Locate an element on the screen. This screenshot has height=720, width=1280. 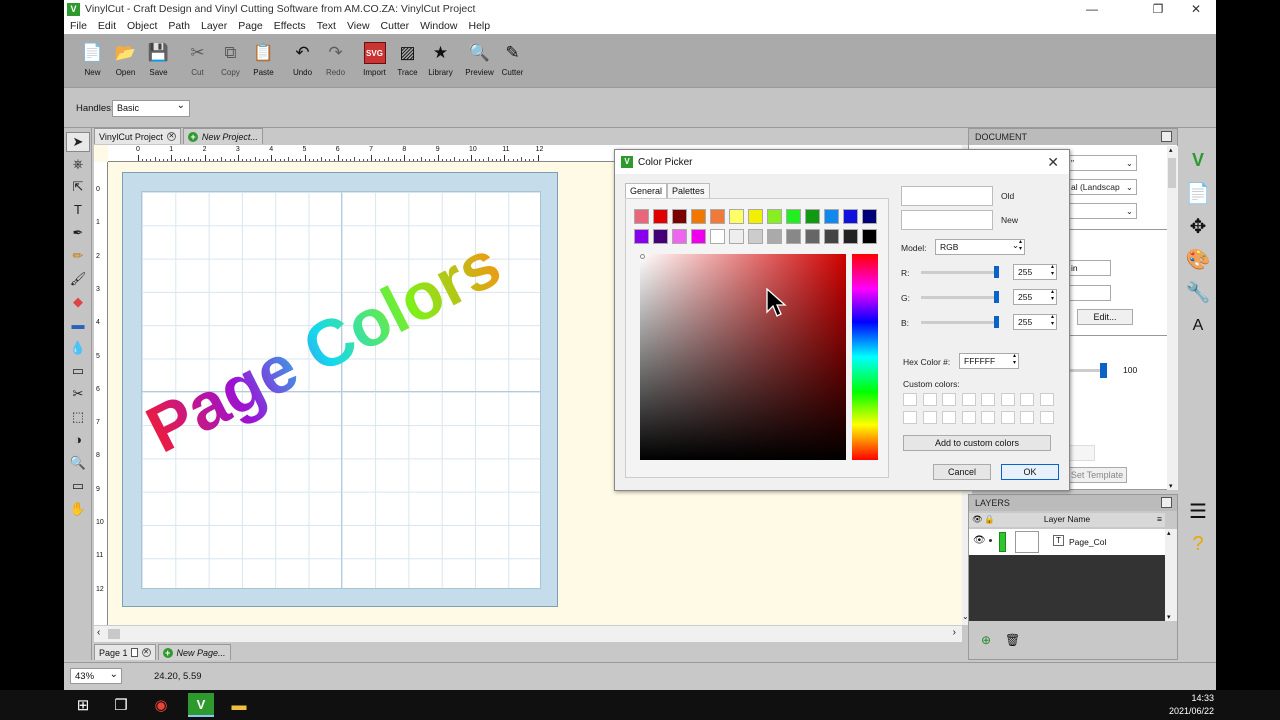
preview-button: 🔍 Preview is located at coordinates (479, 61).